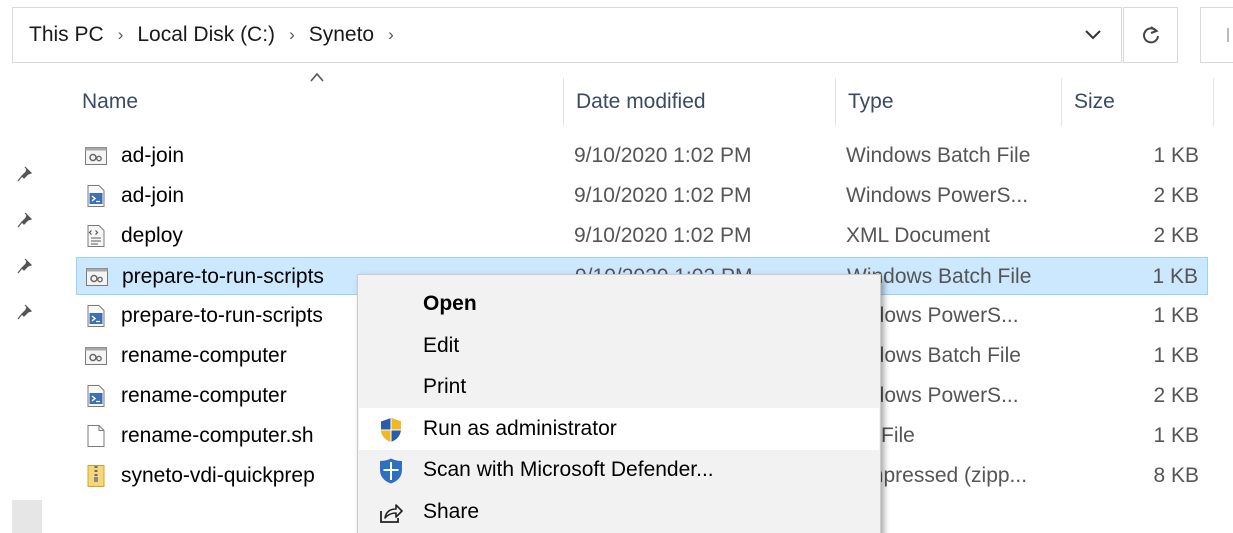 The height and width of the screenshot is (533, 1233). What do you see at coordinates (520, 428) in the screenshot?
I see `context-menu-label: Run as administrator` at bounding box center [520, 428].